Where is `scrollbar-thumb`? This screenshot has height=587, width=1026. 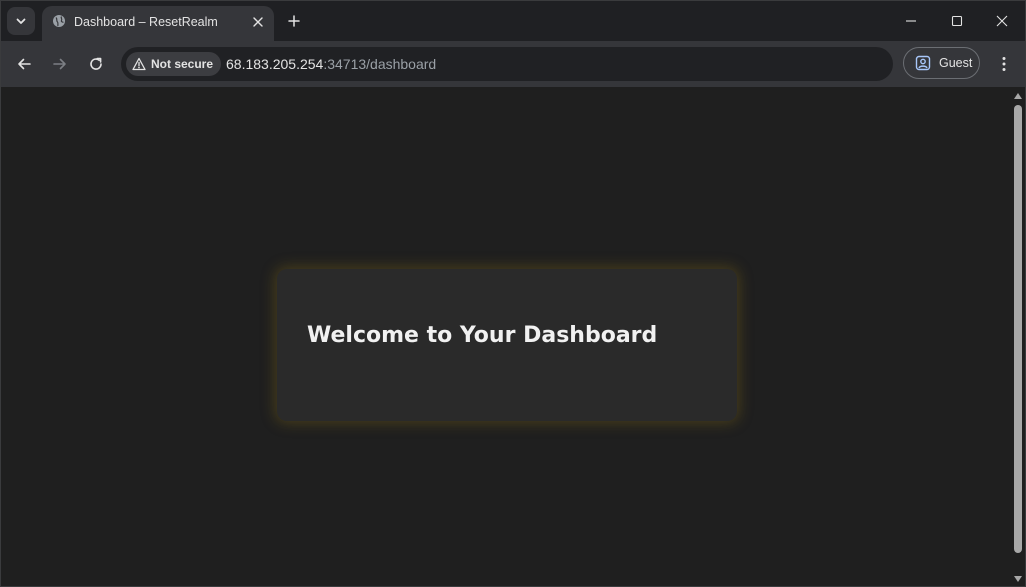 scrollbar-thumb is located at coordinates (1018, 329).